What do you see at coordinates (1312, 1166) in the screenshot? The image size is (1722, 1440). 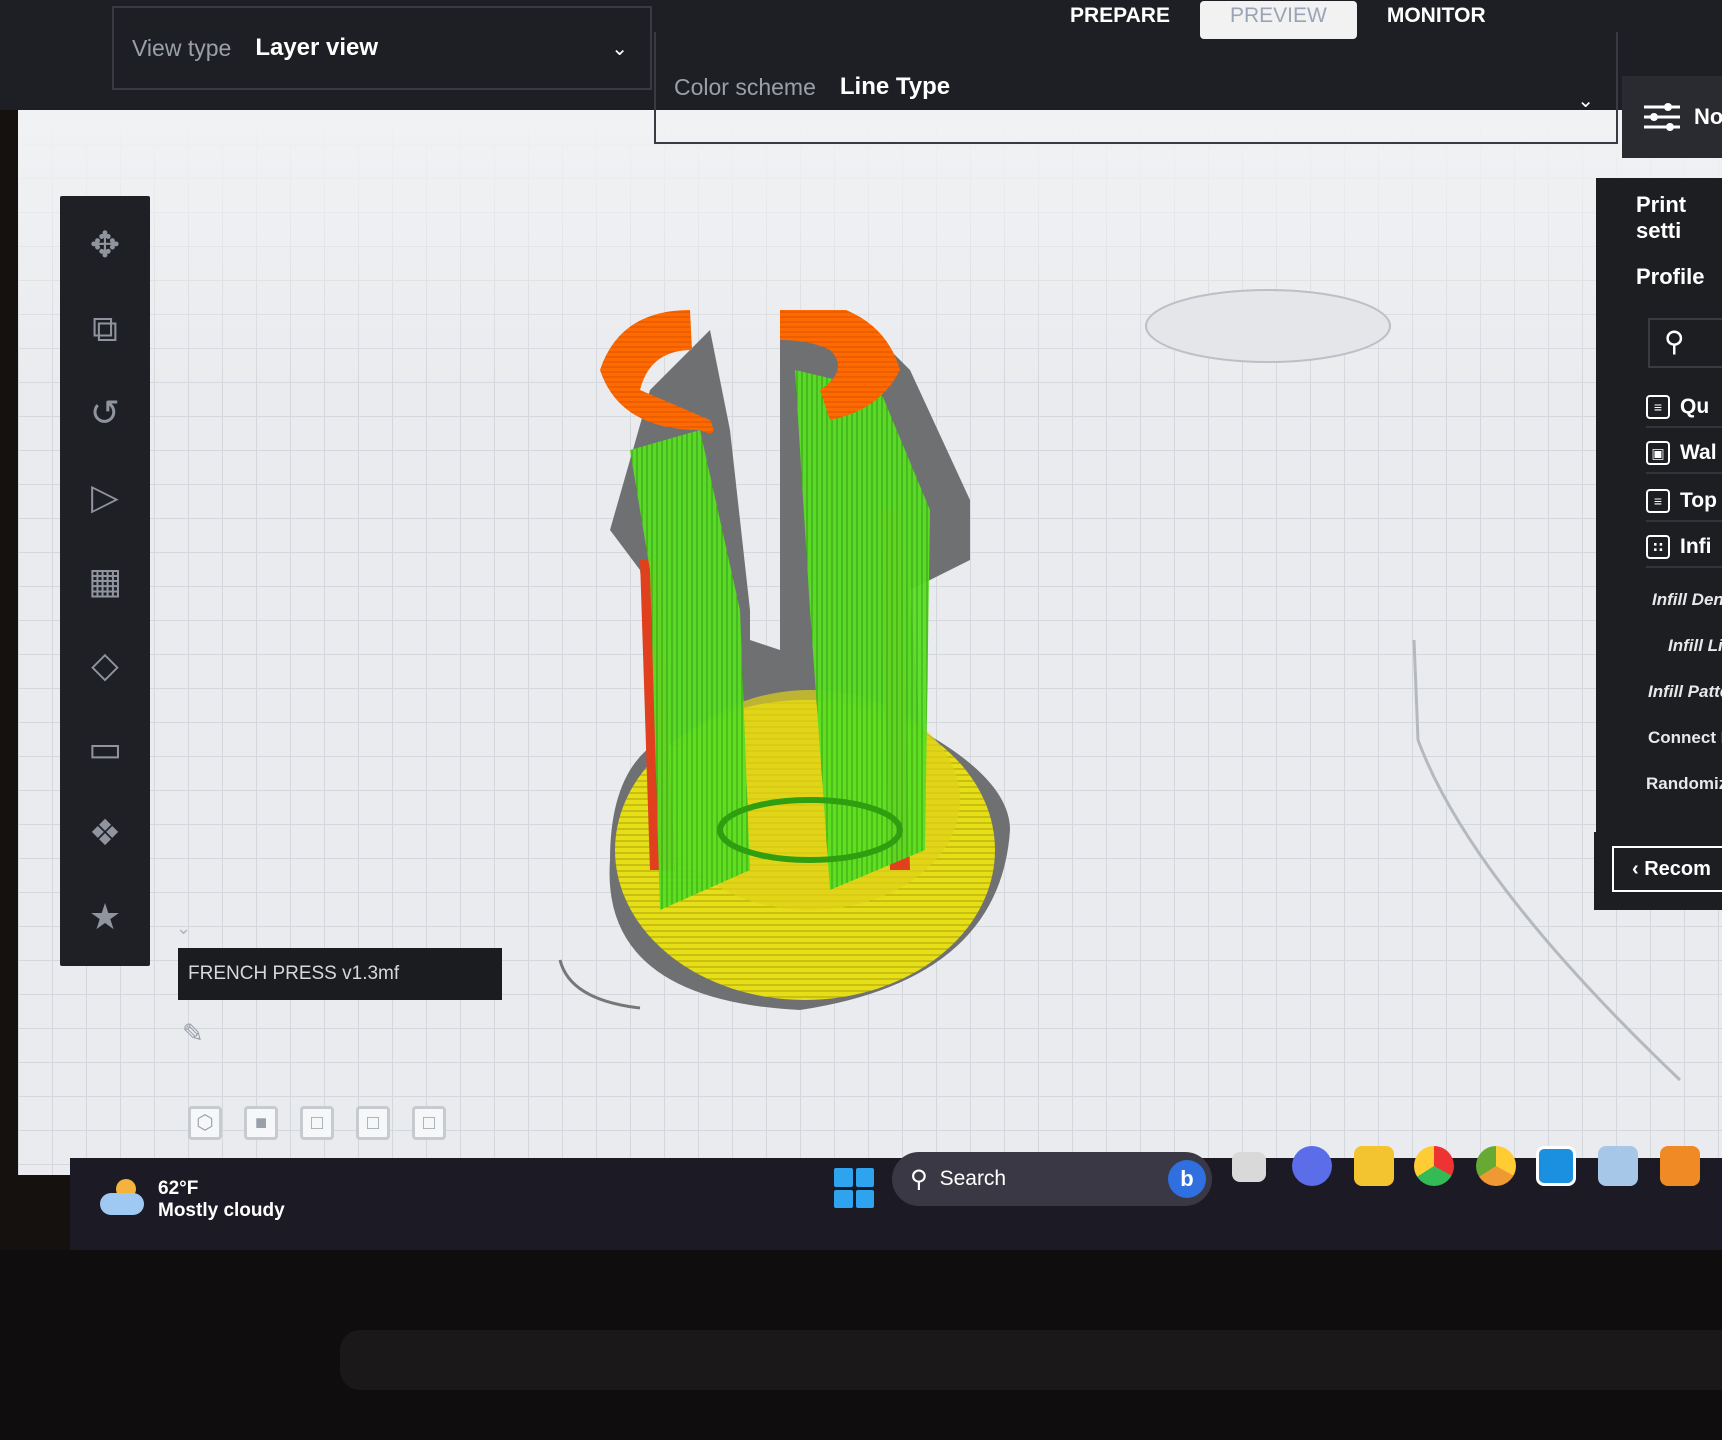 I see `meet-icon` at bounding box center [1312, 1166].